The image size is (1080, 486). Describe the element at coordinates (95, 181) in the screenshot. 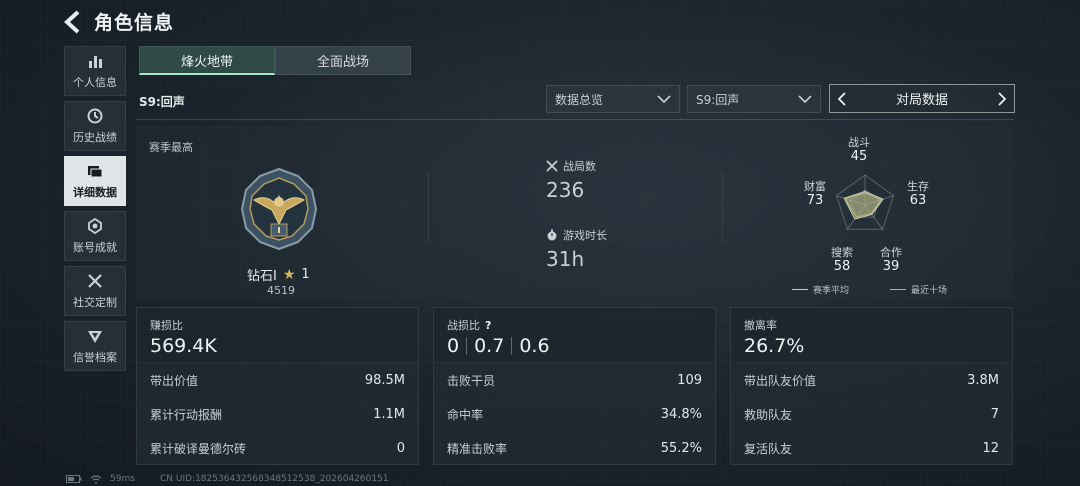

I see `sidebar-item-details: 详细数据` at that location.